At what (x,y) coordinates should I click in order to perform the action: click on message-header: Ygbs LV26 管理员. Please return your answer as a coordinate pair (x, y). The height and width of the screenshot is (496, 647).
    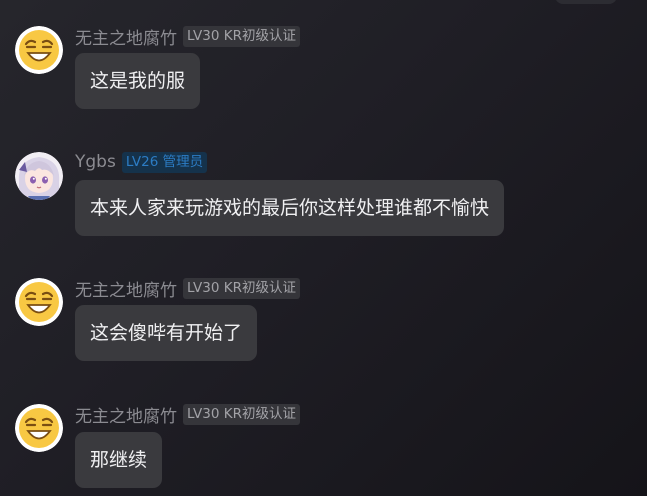
    Looking at the image, I should click on (141, 162).